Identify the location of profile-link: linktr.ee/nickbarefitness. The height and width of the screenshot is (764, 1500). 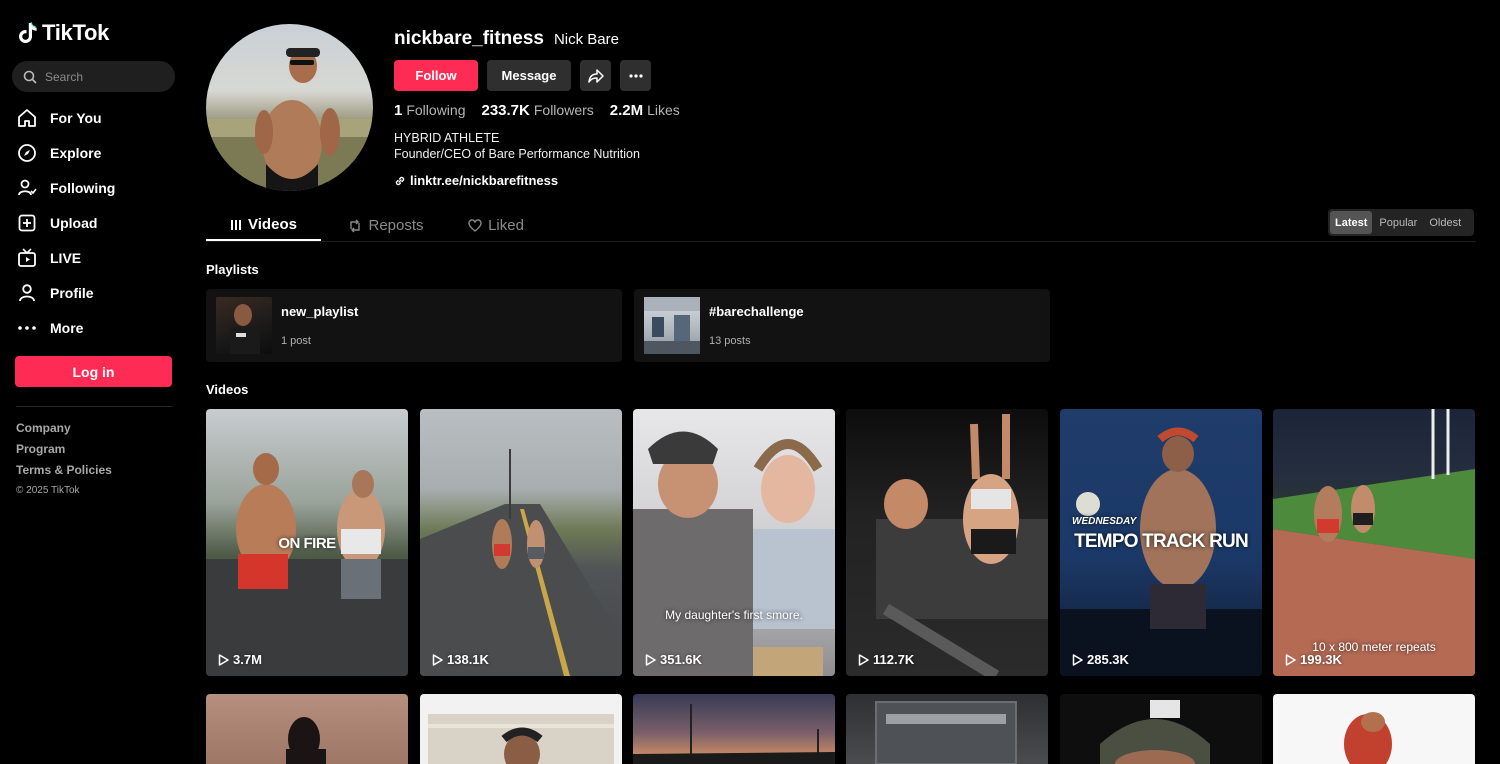
(476, 180).